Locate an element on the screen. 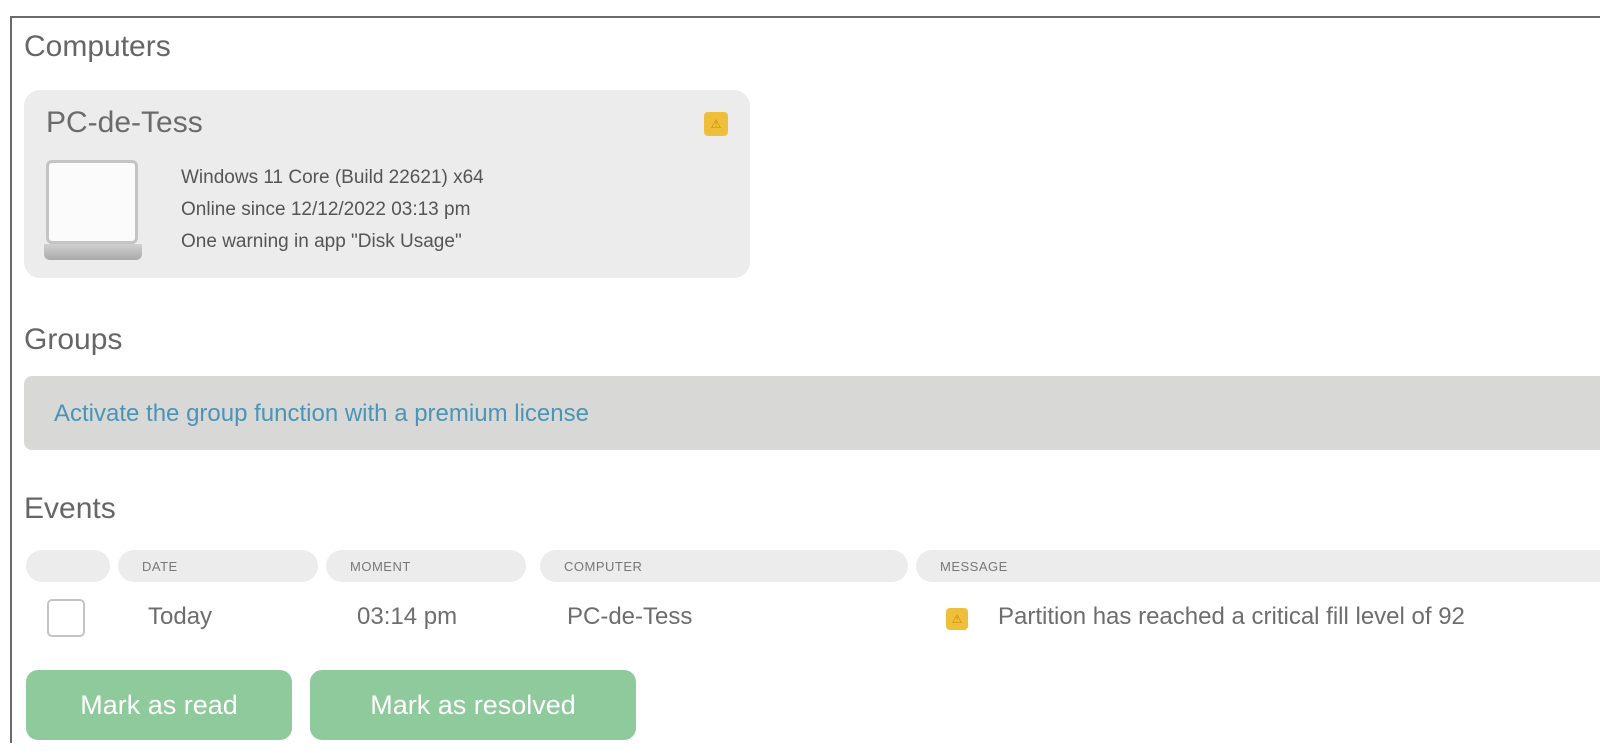  computer-name: PC-de-Tess is located at coordinates (124, 122).